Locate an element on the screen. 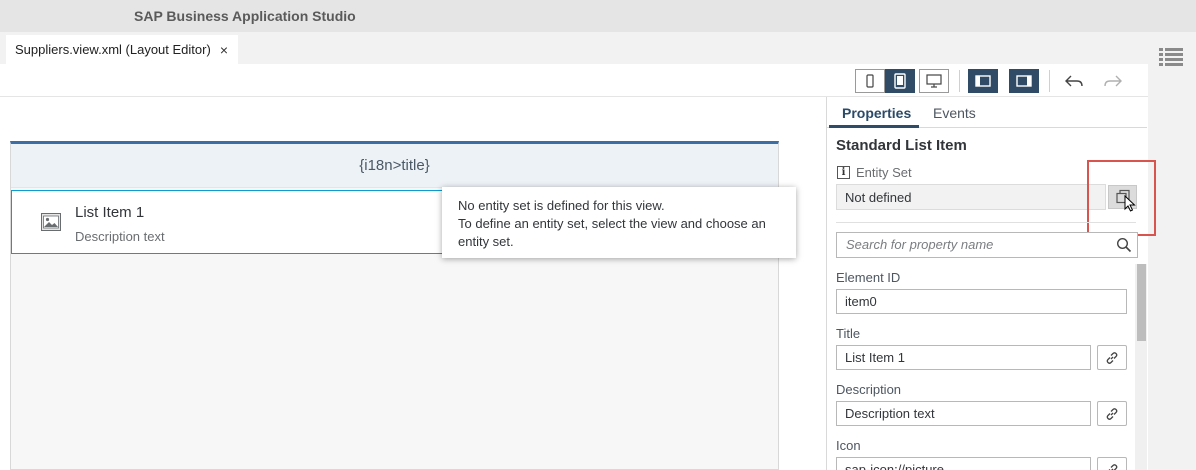 The height and width of the screenshot is (470, 1196). properties-scrollbar is located at coordinates (1141, 367).